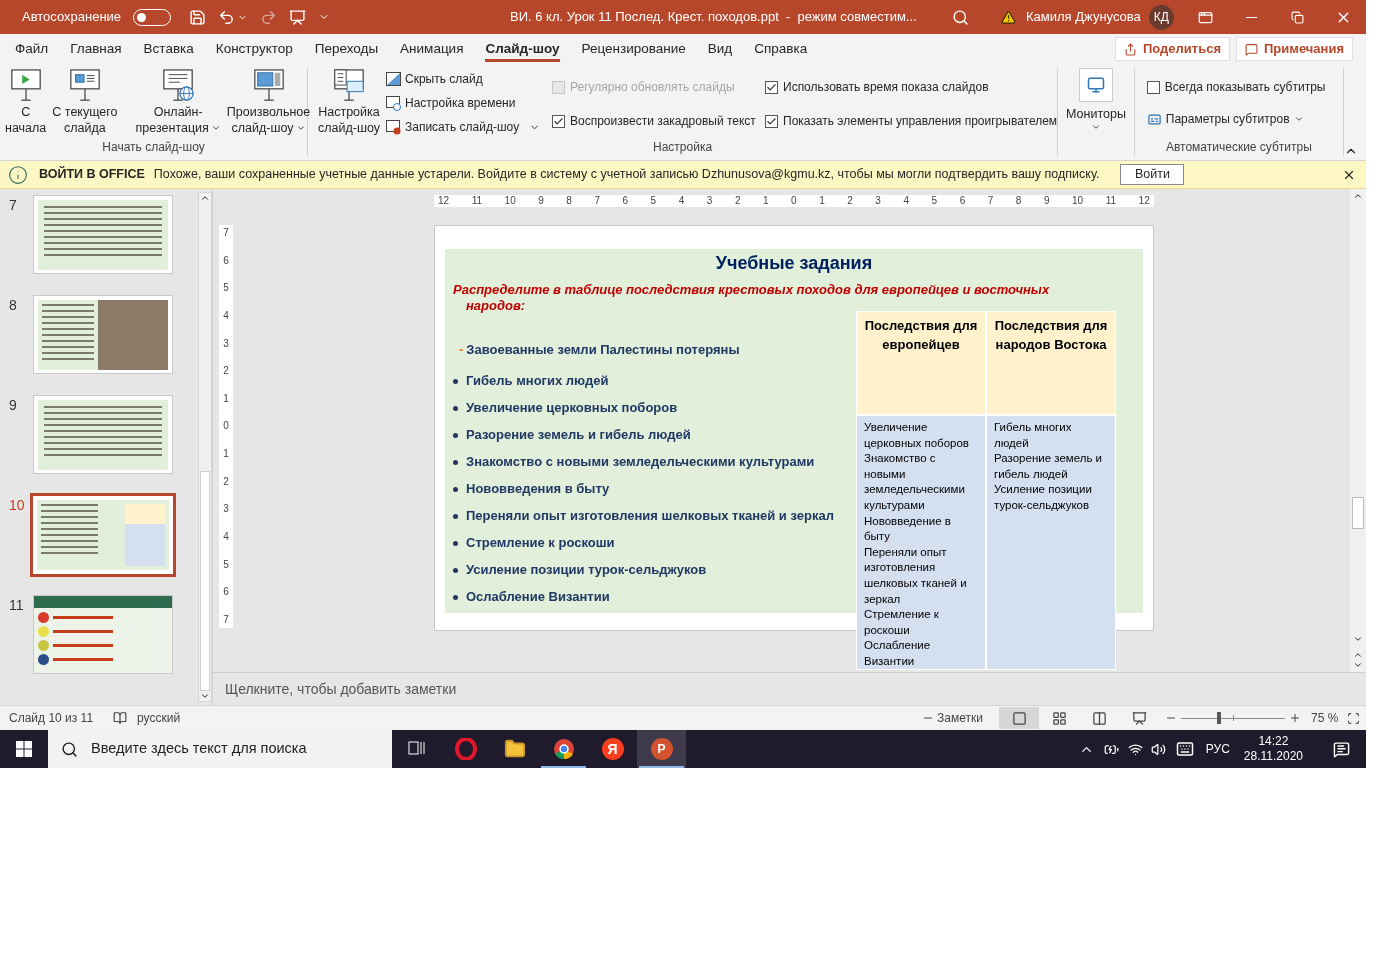  What do you see at coordinates (25, 86) in the screenshot?
I see `play-screen-icon` at bounding box center [25, 86].